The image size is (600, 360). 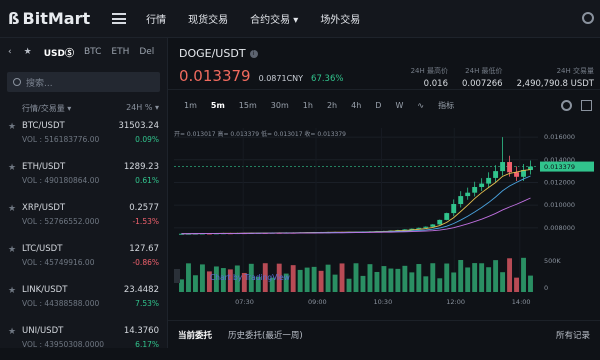 I want to click on pair-price: 127.67, so click(x=144, y=249).